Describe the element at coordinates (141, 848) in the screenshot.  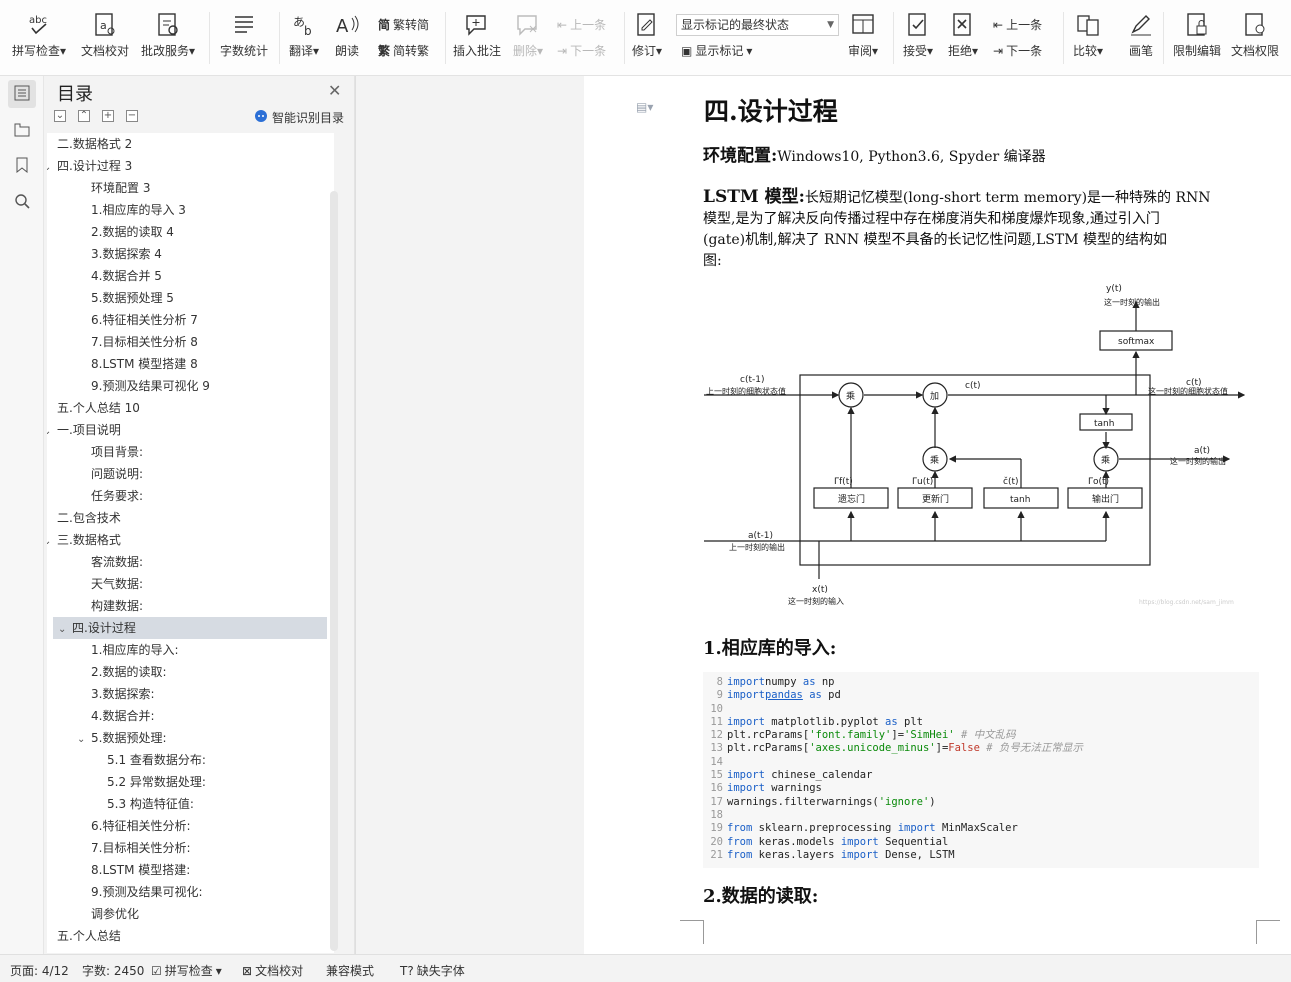
I see `toc-item: 7.目标相关性分析:` at that location.